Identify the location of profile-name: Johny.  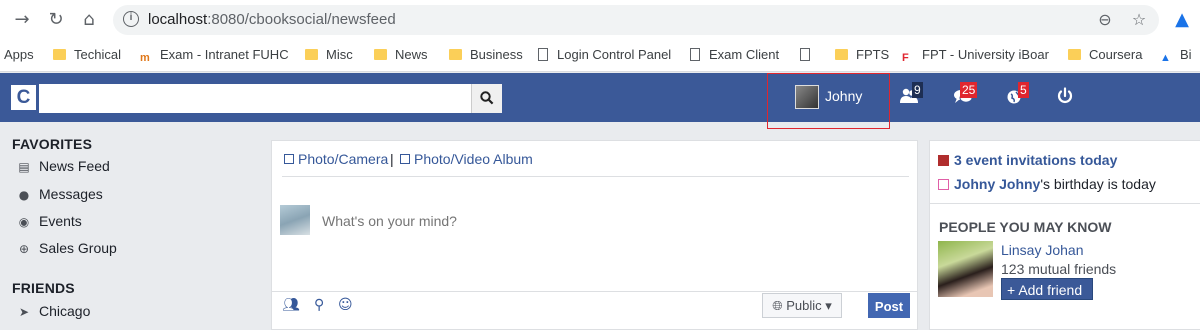
(843, 96).